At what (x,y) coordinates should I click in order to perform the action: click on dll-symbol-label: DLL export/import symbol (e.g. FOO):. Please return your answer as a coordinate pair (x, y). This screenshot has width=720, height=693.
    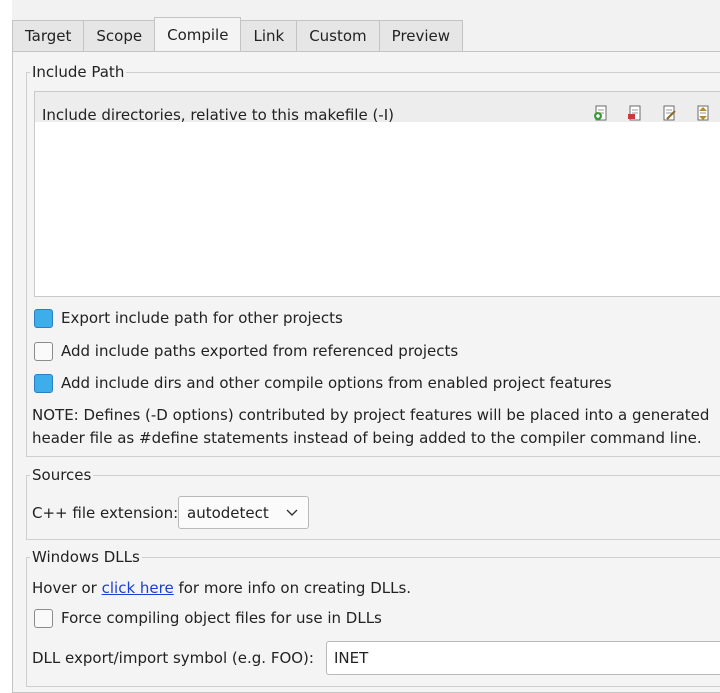
    Looking at the image, I should click on (173, 658).